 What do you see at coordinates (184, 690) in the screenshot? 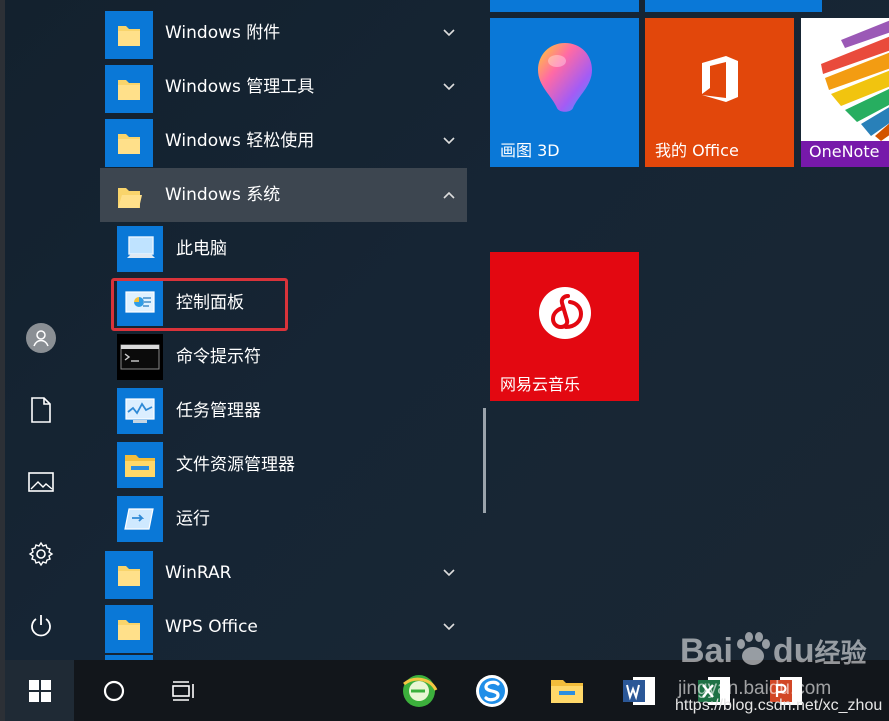
I see `task-view-icon` at bounding box center [184, 690].